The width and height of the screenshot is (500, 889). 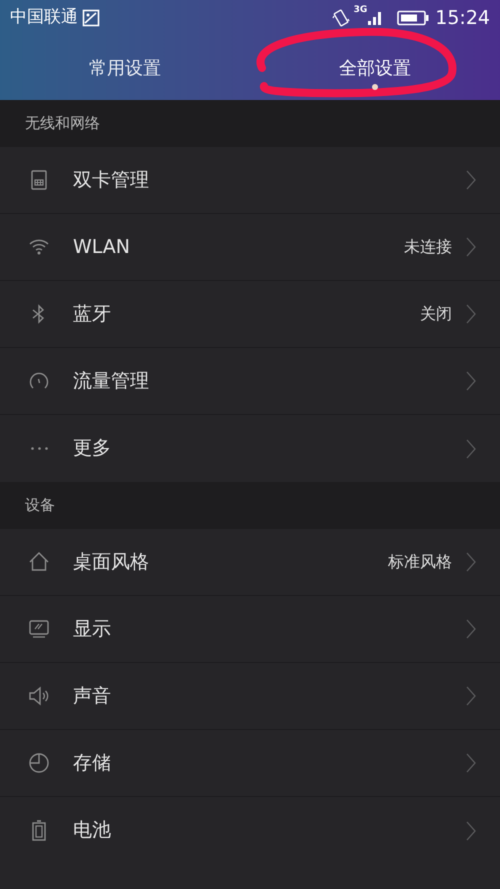 What do you see at coordinates (92, 449) in the screenshot?
I see `row-label: 更多` at bounding box center [92, 449].